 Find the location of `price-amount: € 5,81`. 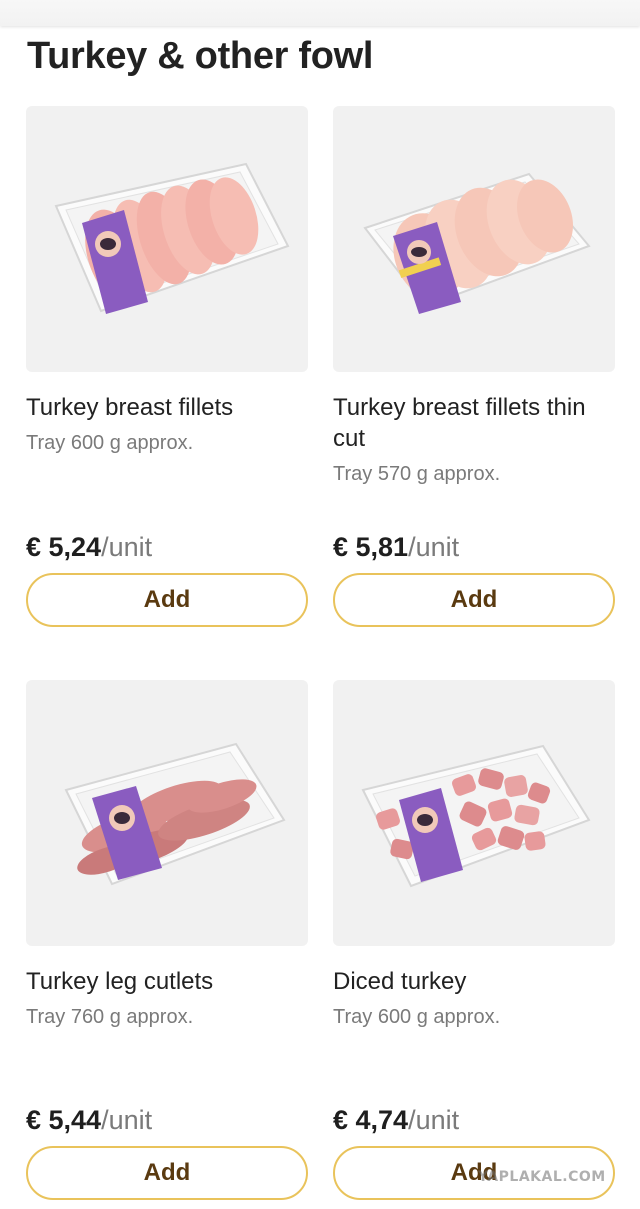

price-amount: € 5,81 is located at coordinates (371, 547).